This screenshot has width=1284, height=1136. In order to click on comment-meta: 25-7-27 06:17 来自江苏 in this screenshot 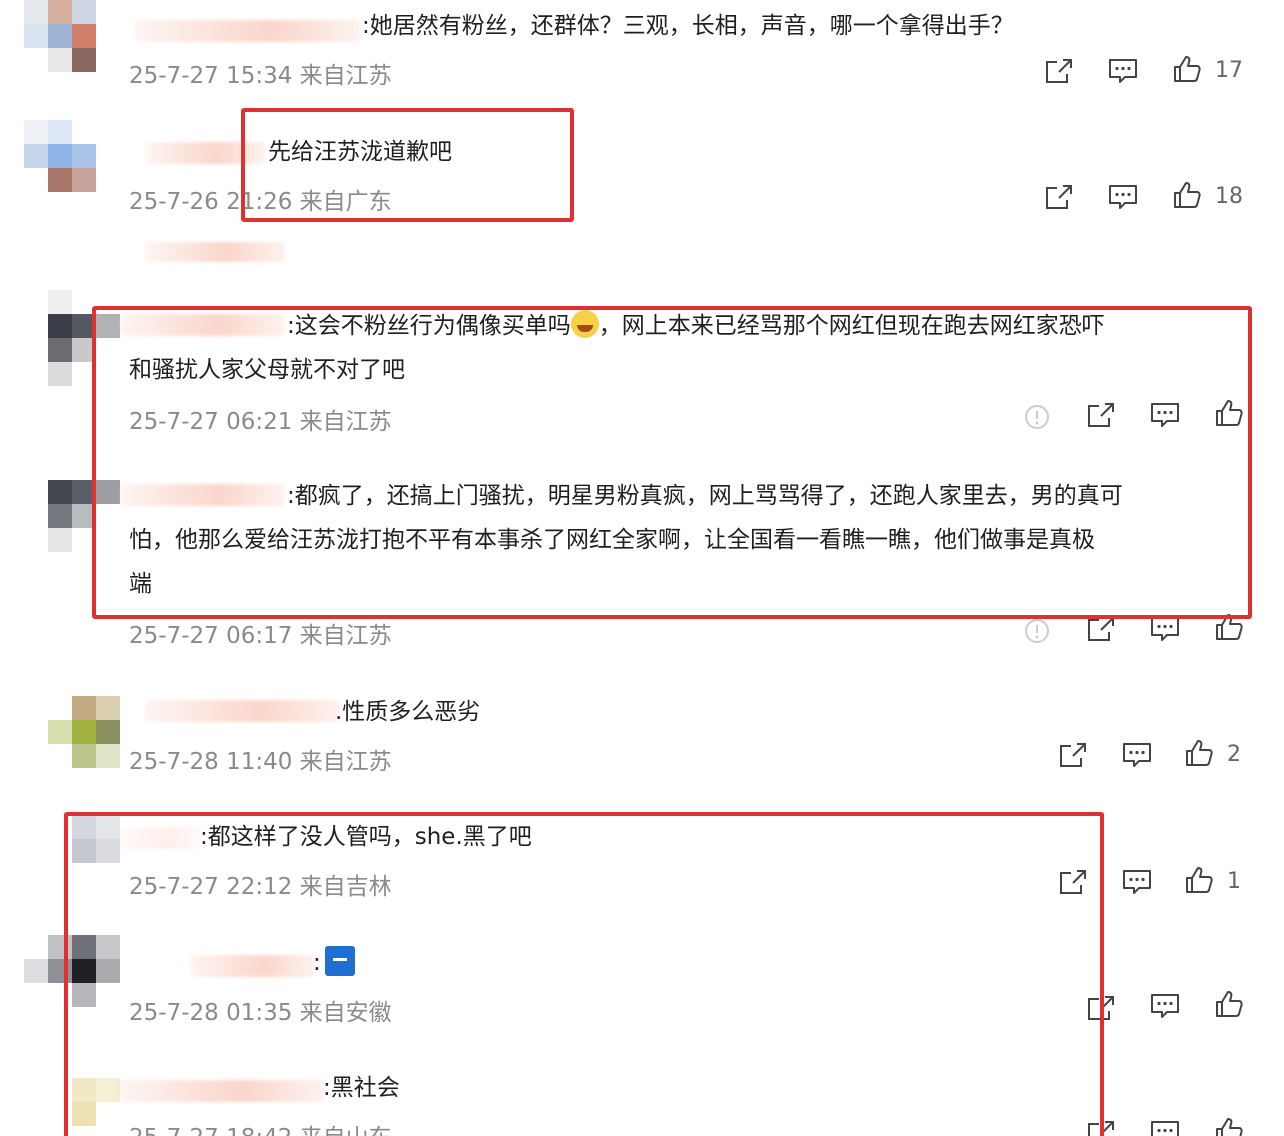, I will do `click(260, 633)`.